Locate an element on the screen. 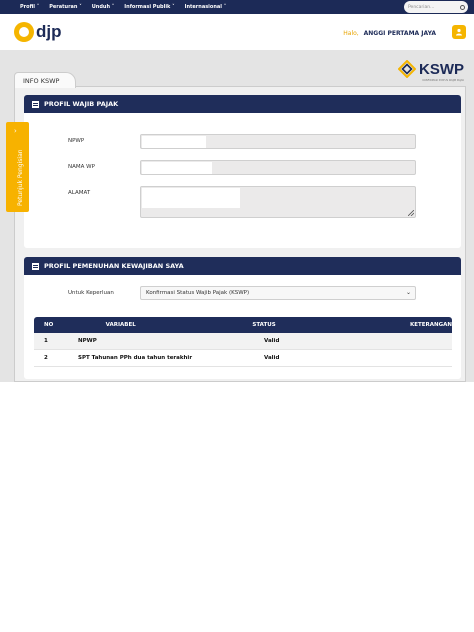 This screenshot has width=474, height=632. alamat-label: ALAMAT is located at coordinates (79, 193).